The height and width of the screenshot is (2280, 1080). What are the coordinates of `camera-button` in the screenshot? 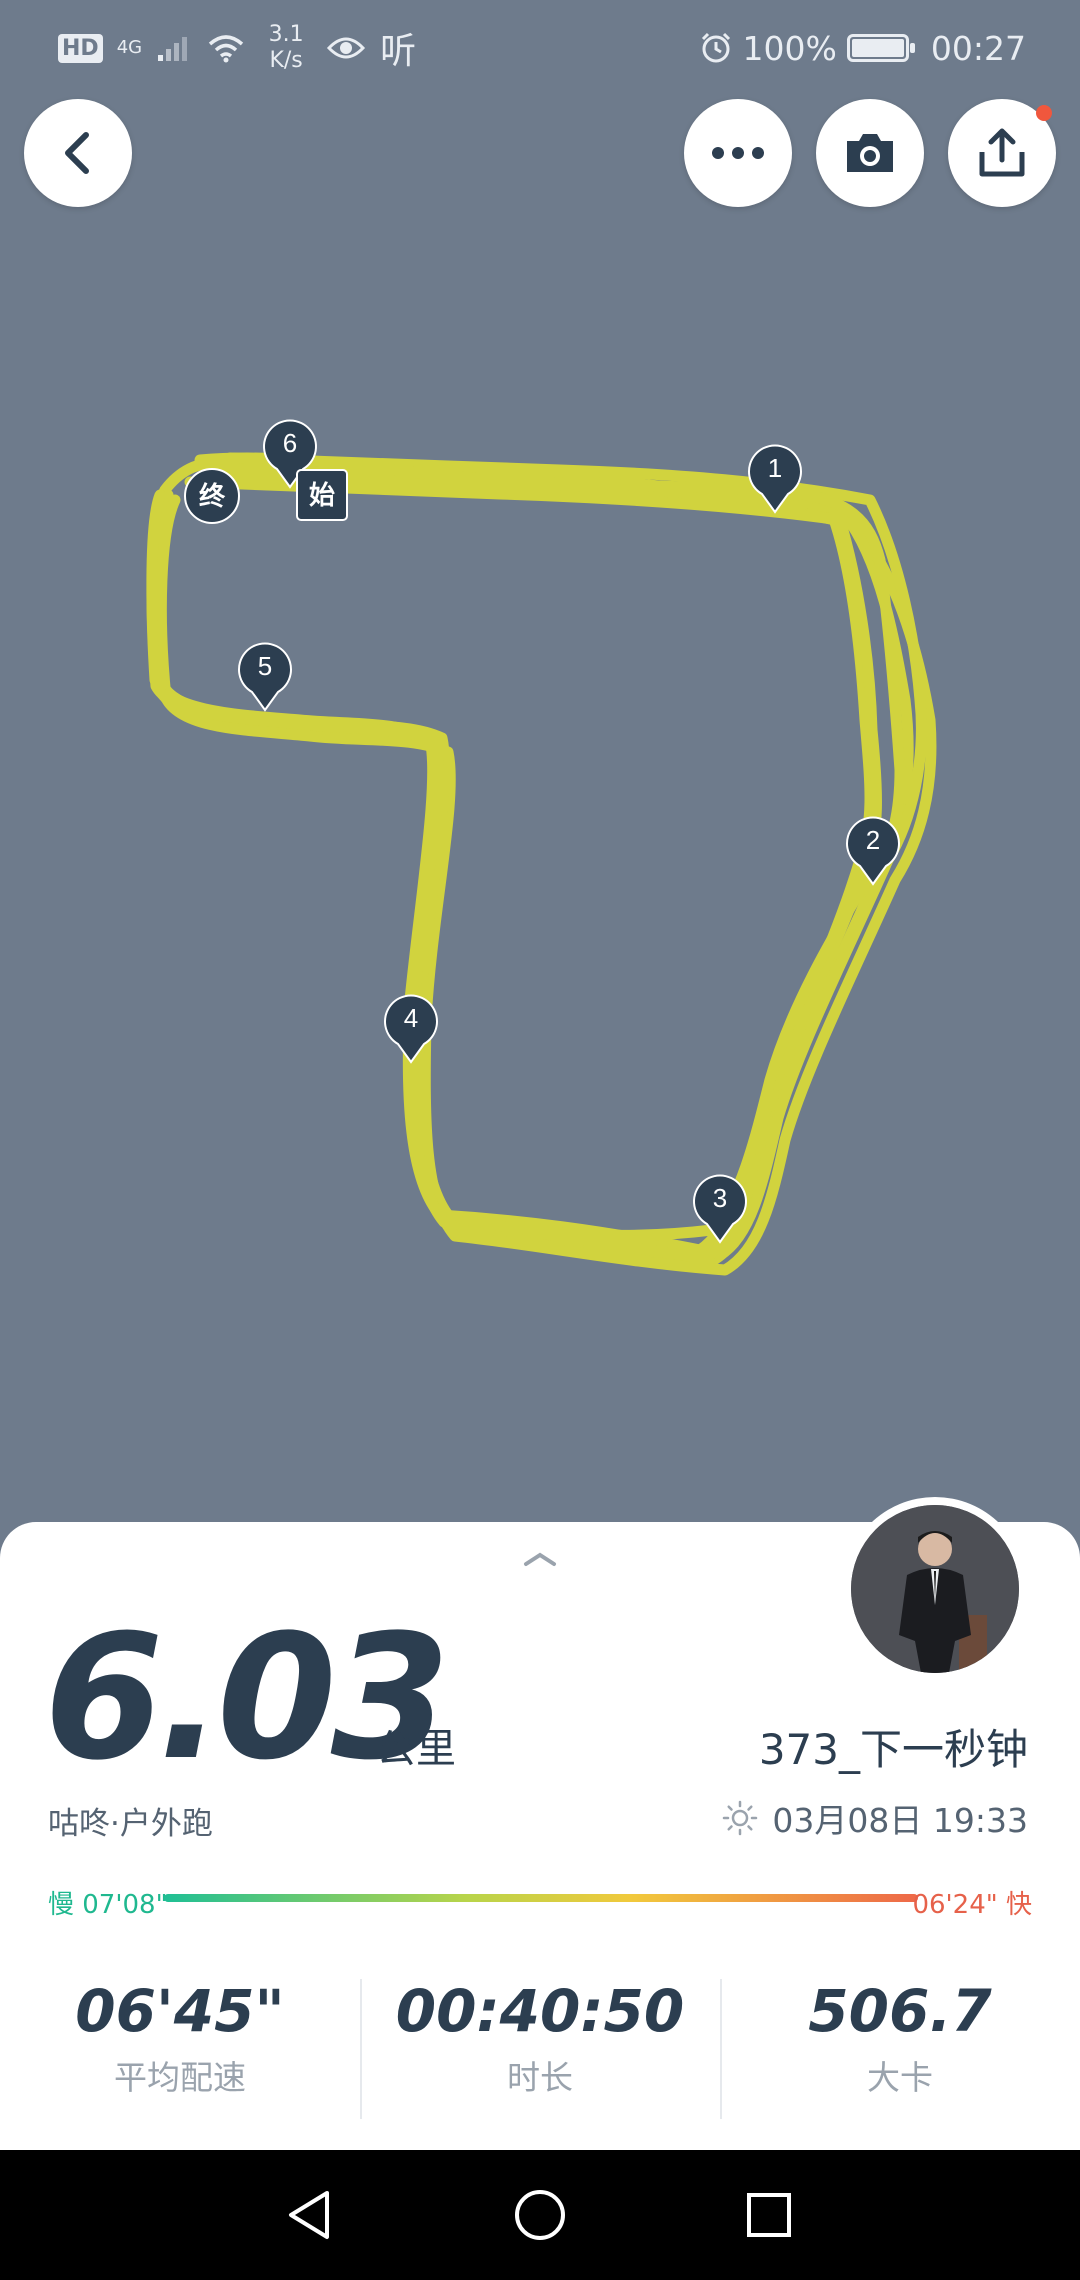 It's located at (870, 153).